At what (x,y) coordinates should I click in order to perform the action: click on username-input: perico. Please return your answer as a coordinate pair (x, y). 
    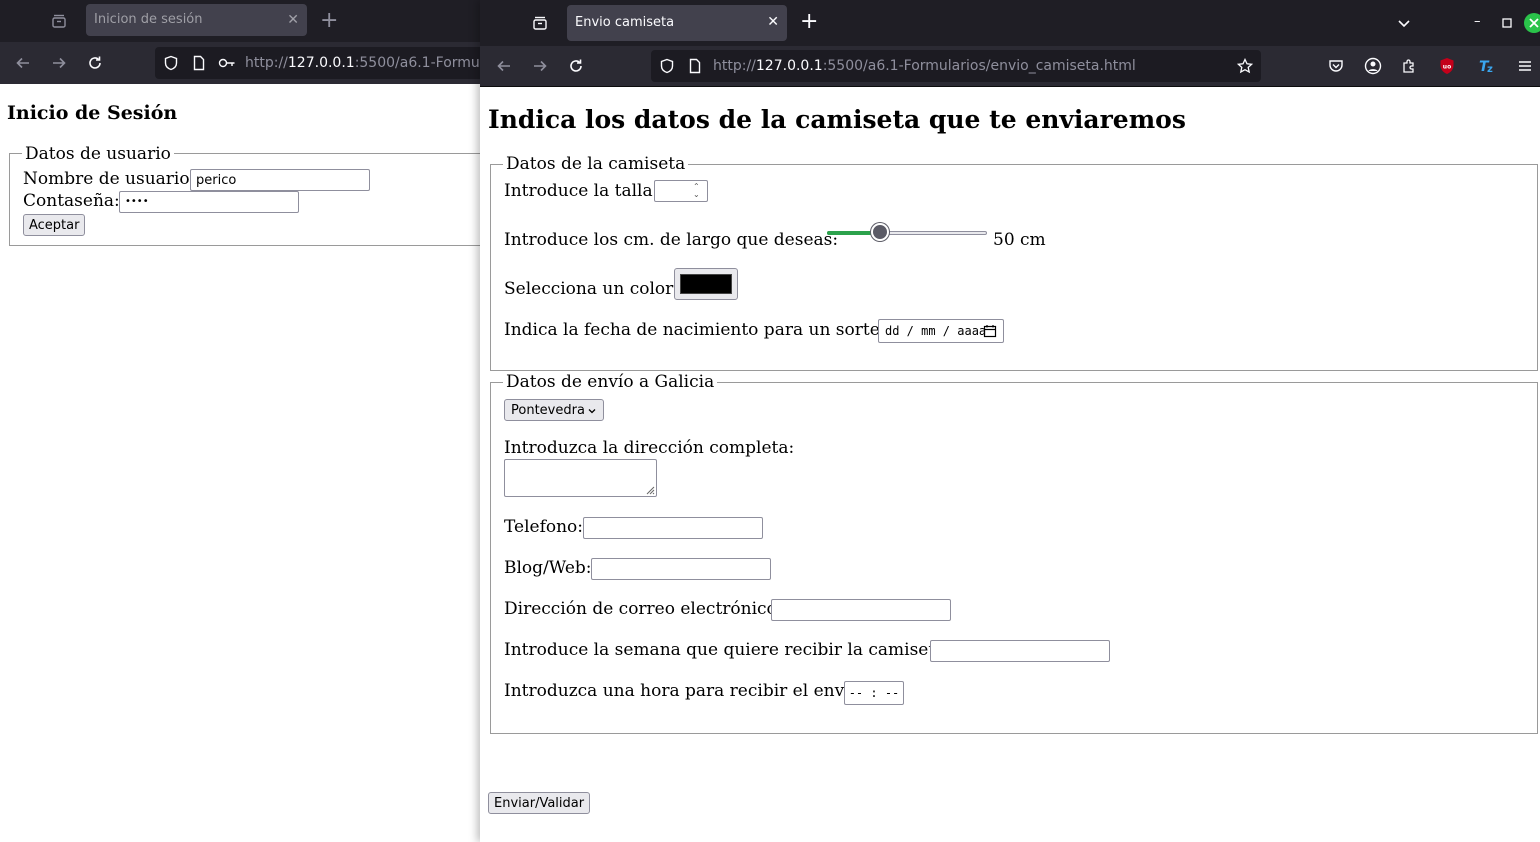
    Looking at the image, I should click on (280, 180).